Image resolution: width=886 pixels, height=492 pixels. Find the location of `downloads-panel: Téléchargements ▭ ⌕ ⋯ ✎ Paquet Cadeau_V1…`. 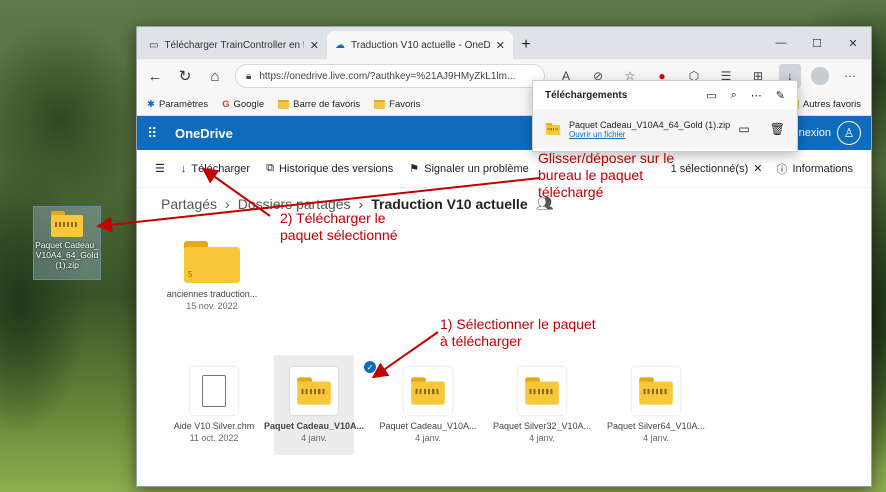

downloads-panel: Téléchargements ▭ ⌕ ⋯ ✎ Paquet Cadeau_V1… is located at coordinates (665, 116).